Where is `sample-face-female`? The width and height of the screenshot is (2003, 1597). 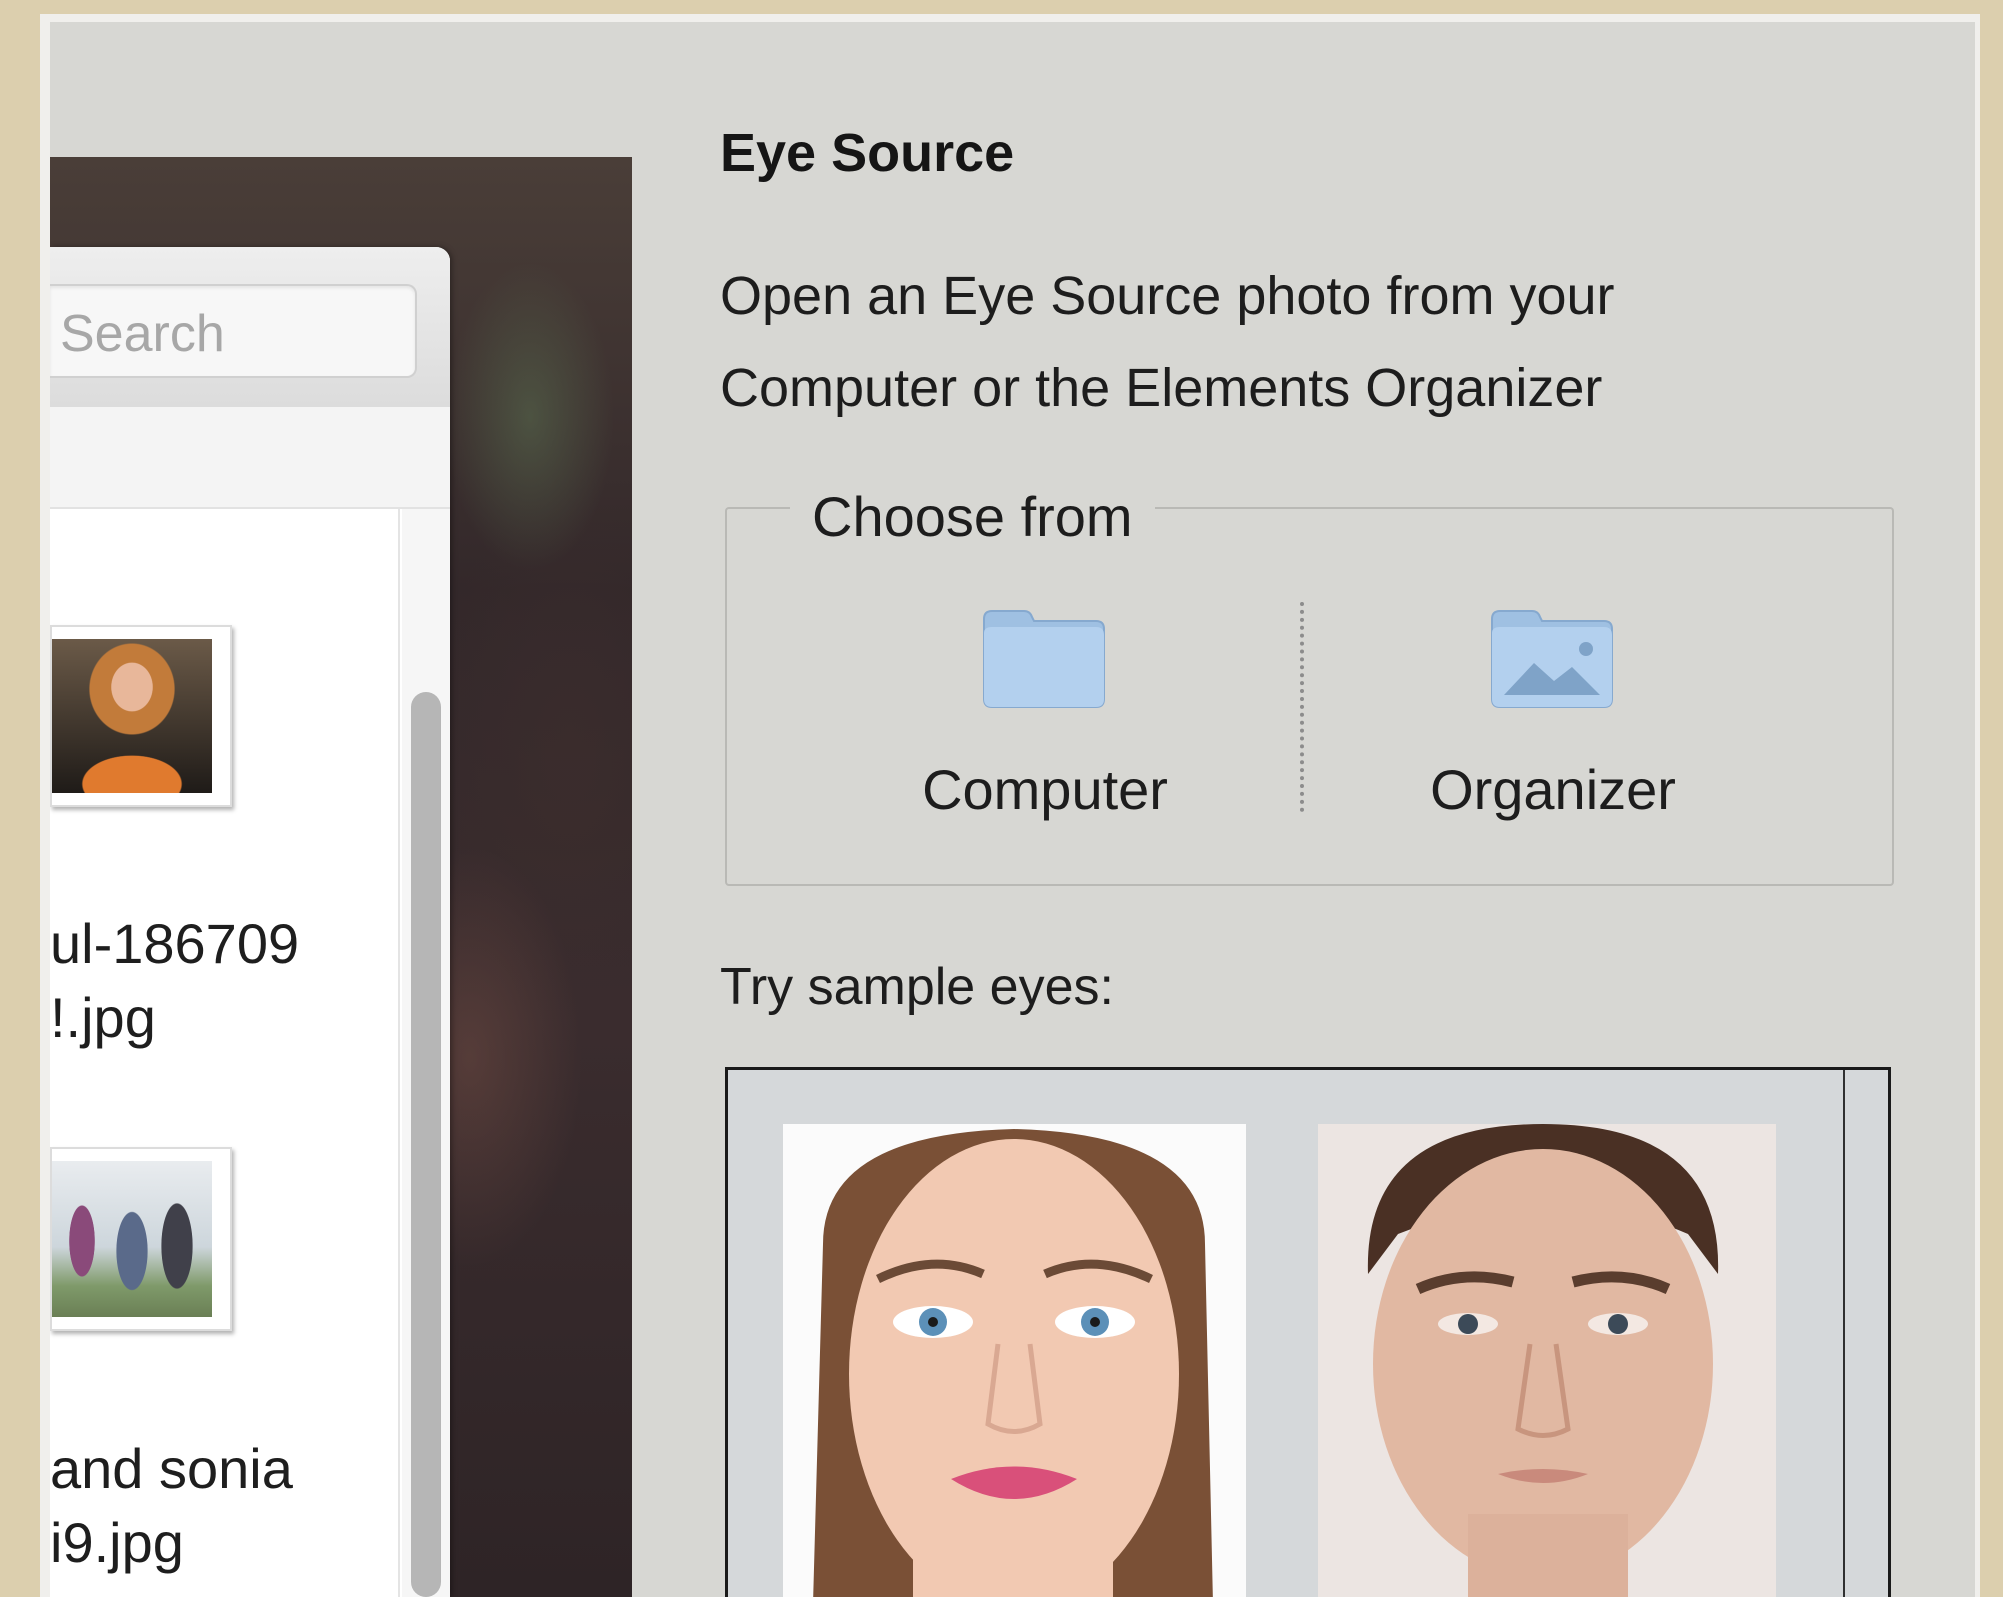
sample-face-female is located at coordinates (1014, 1360).